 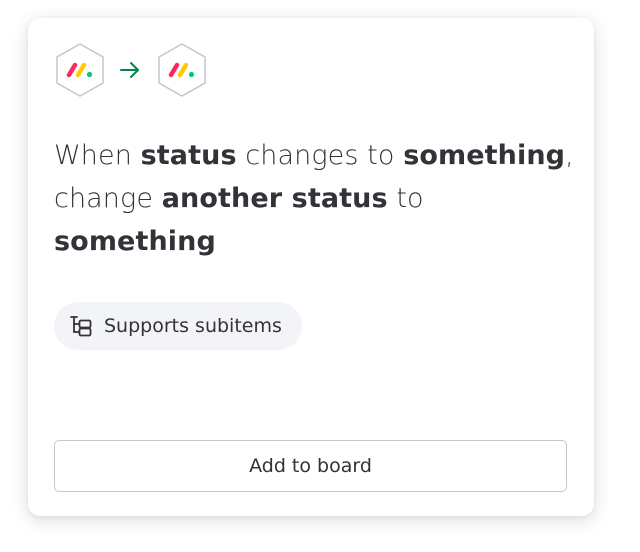 I want to click on recipe-apps-row, so click(x=154, y=70).